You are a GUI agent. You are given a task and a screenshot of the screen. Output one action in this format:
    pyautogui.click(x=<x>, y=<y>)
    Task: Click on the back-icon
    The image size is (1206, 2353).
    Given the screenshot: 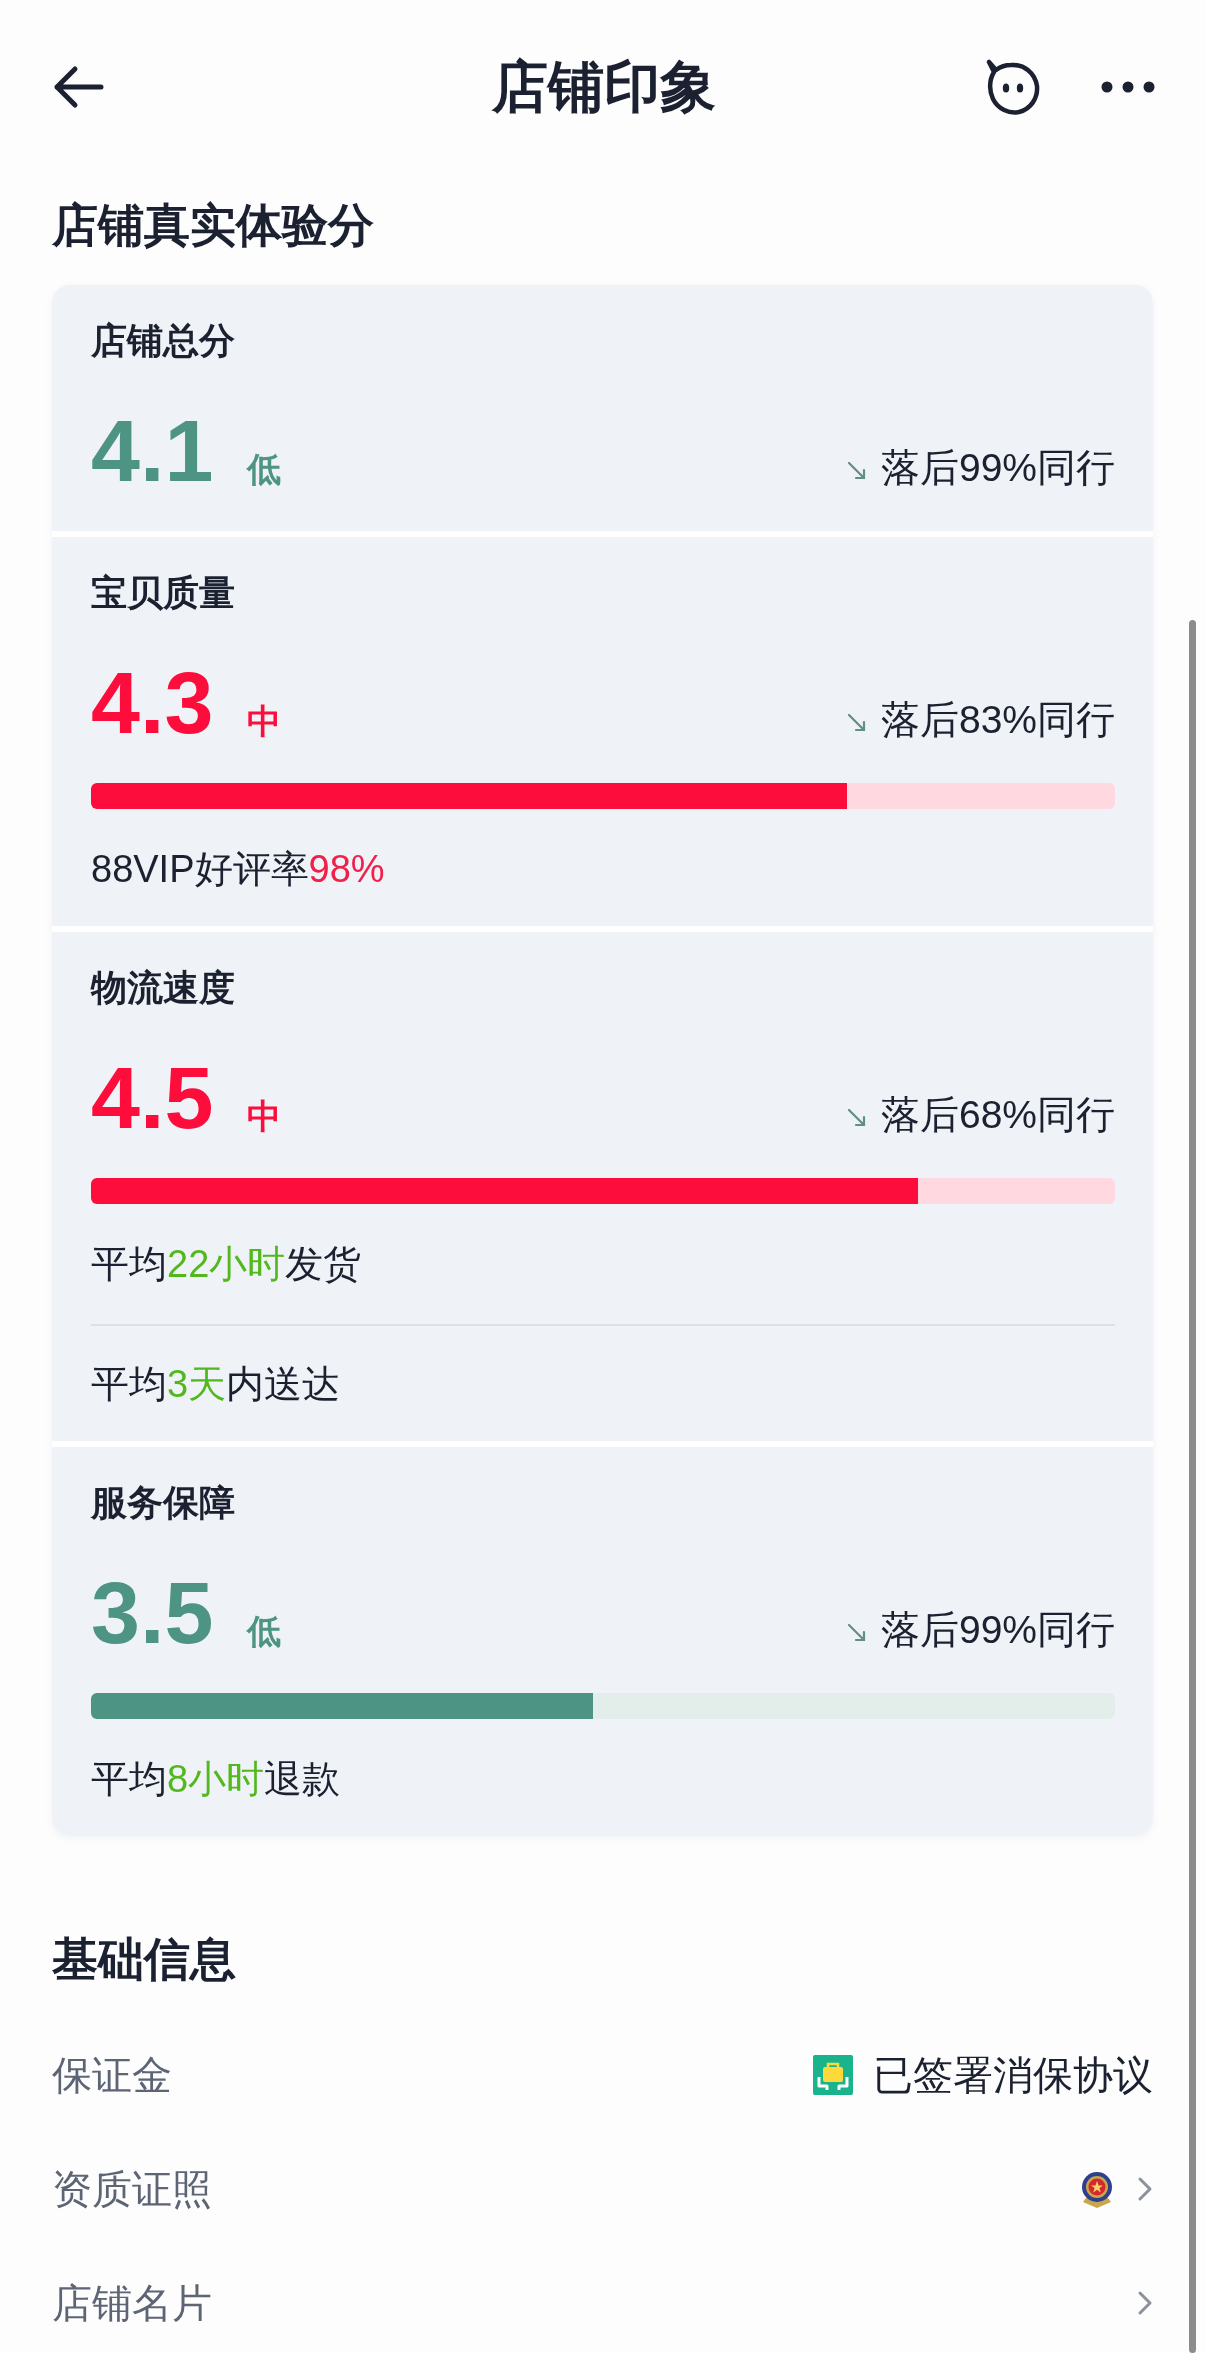 What is the action you would take?
    pyautogui.click(x=78, y=87)
    